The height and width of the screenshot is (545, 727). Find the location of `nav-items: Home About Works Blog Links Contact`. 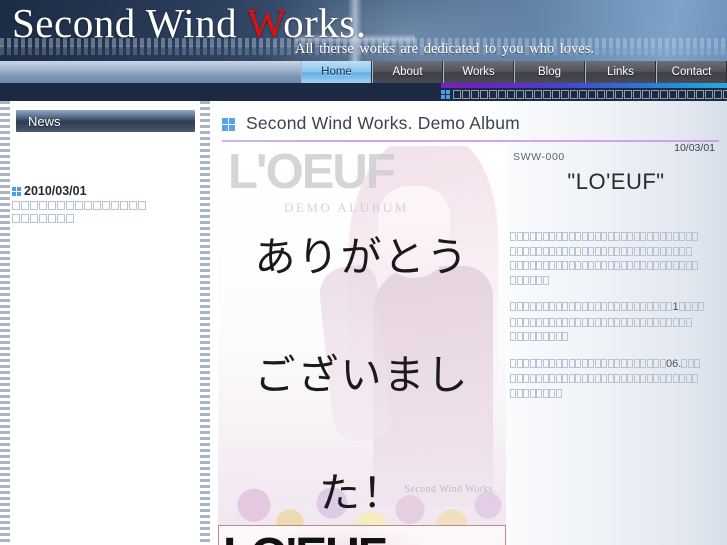

nav-items: Home About Works Blog Links Contact is located at coordinates (514, 72).